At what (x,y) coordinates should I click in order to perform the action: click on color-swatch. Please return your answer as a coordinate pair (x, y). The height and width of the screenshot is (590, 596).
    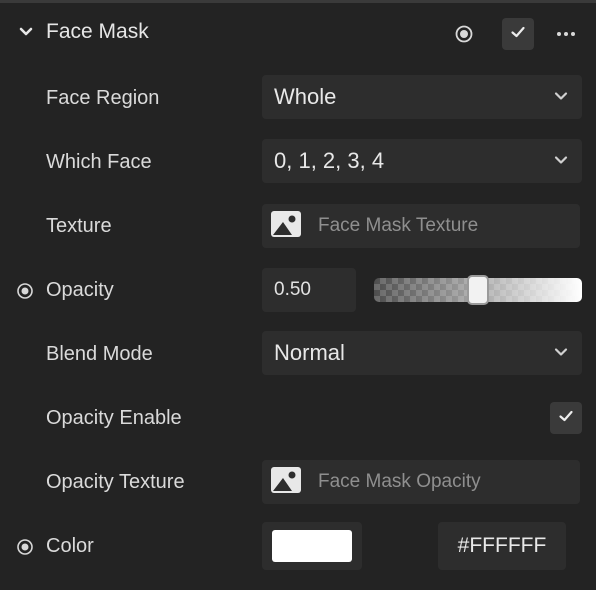
    Looking at the image, I should click on (312, 546).